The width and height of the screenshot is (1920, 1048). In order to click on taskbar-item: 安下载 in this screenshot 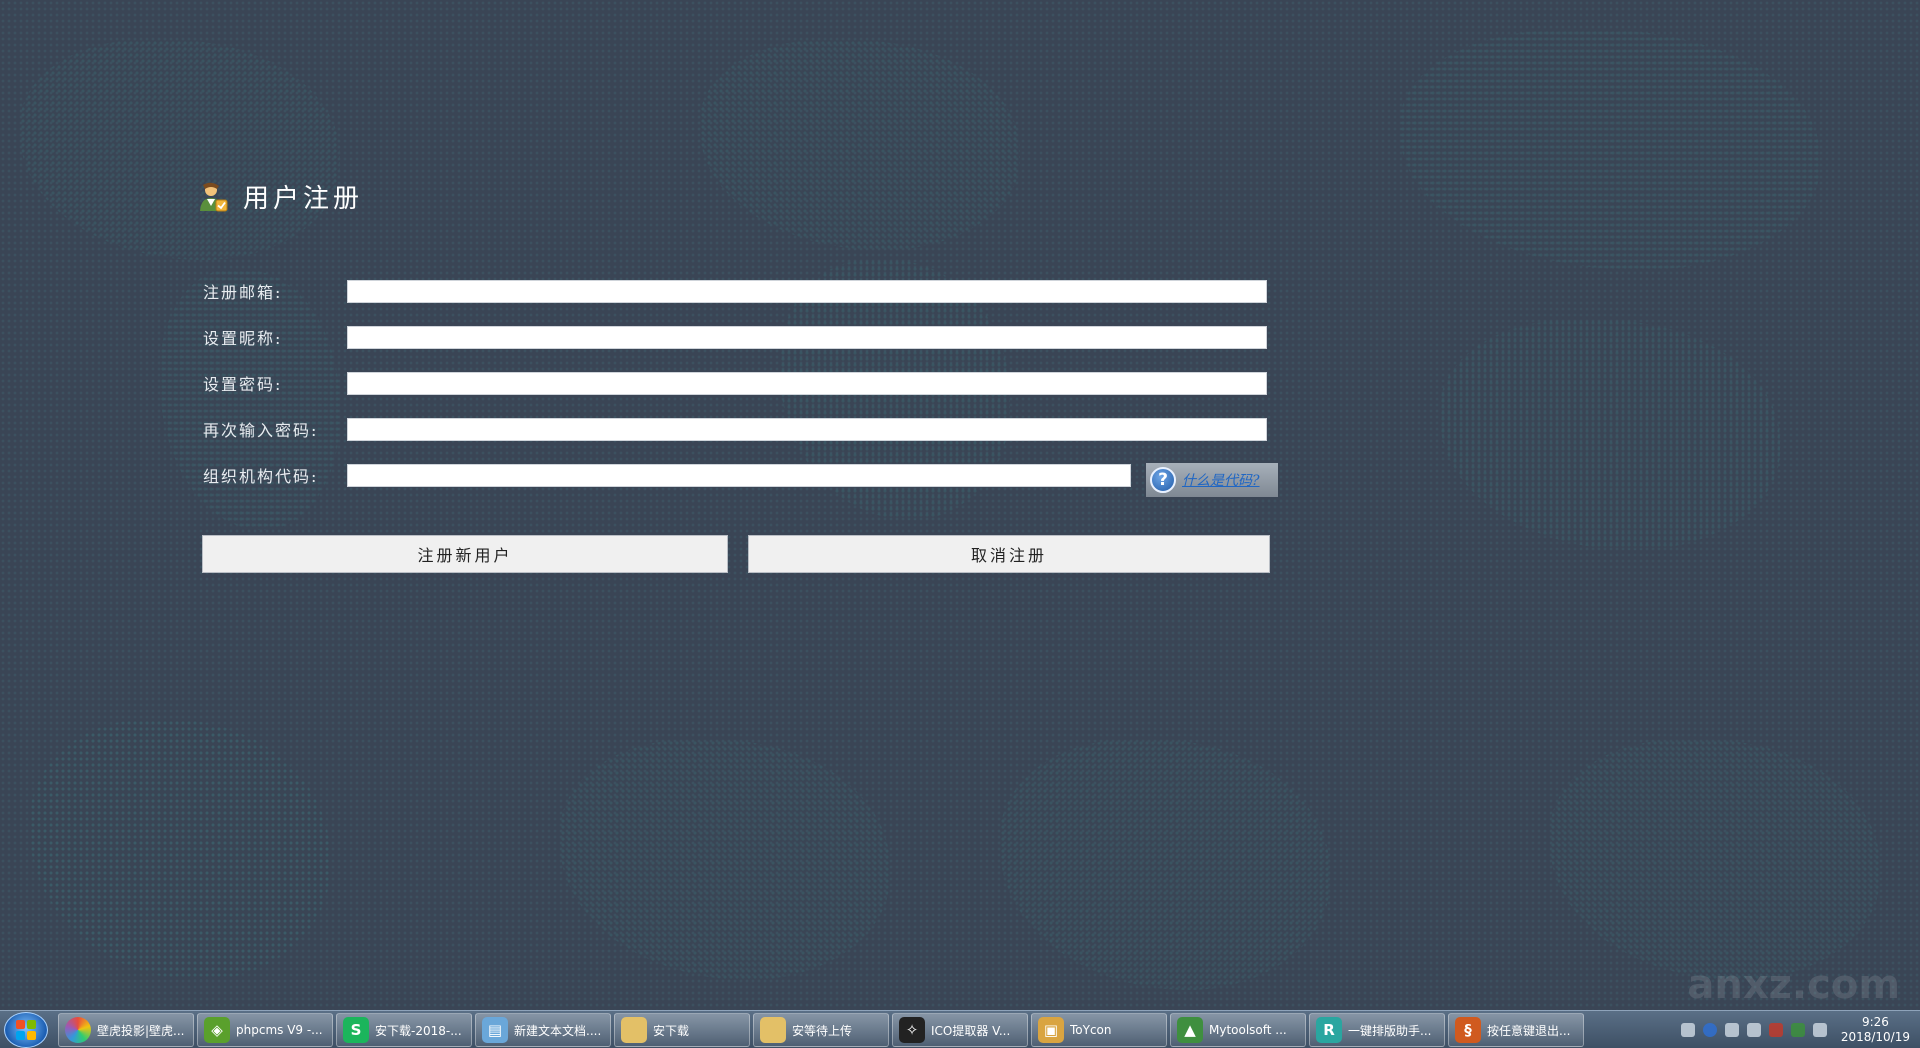, I will do `click(682, 1030)`.